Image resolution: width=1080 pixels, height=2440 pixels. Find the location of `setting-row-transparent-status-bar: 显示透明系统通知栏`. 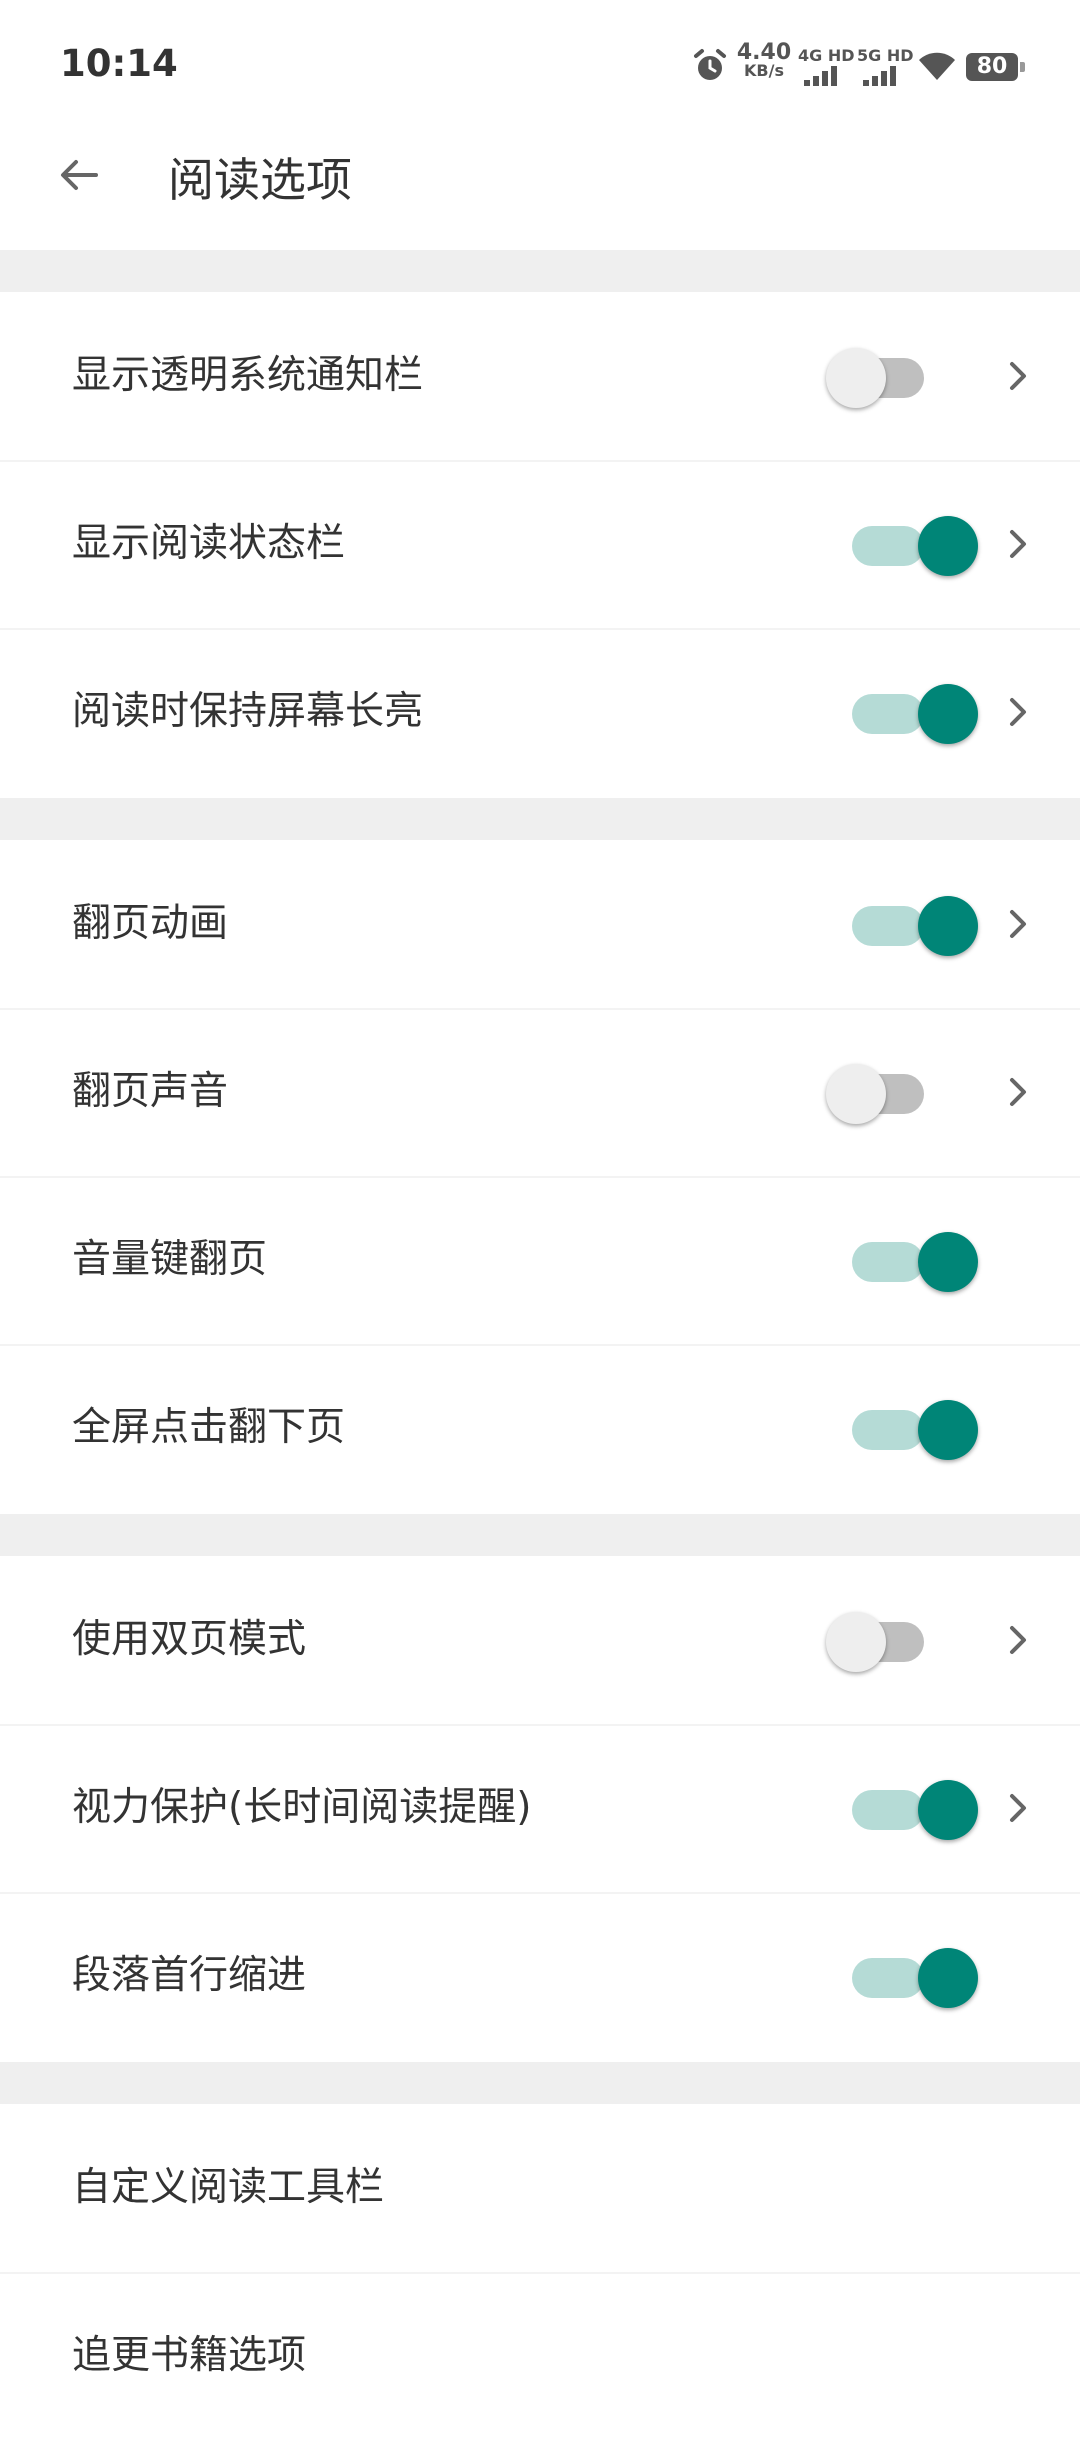

setting-row-transparent-status-bar: 显示透明系统通知栏 is located at coordinates (540, 376).